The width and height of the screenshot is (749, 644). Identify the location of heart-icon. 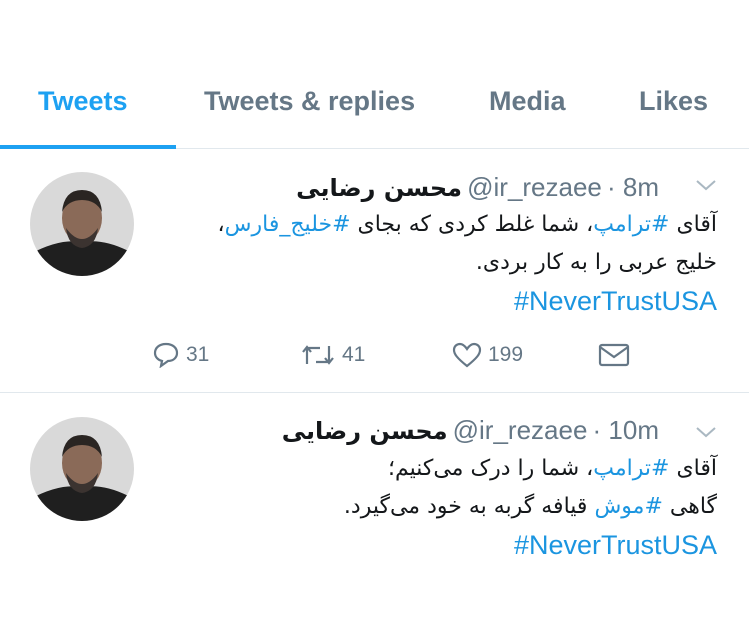
(467, 355).